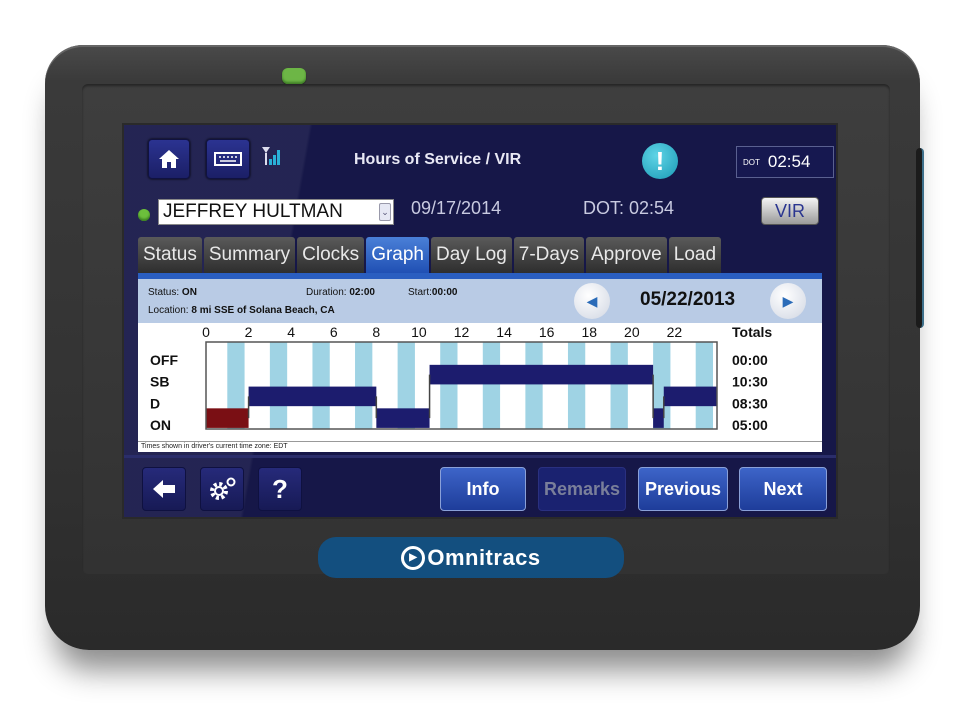 The width and height of the screenshot is (975, 707). I want to click on chevron-right-icon: ▶, so click(788, 300).